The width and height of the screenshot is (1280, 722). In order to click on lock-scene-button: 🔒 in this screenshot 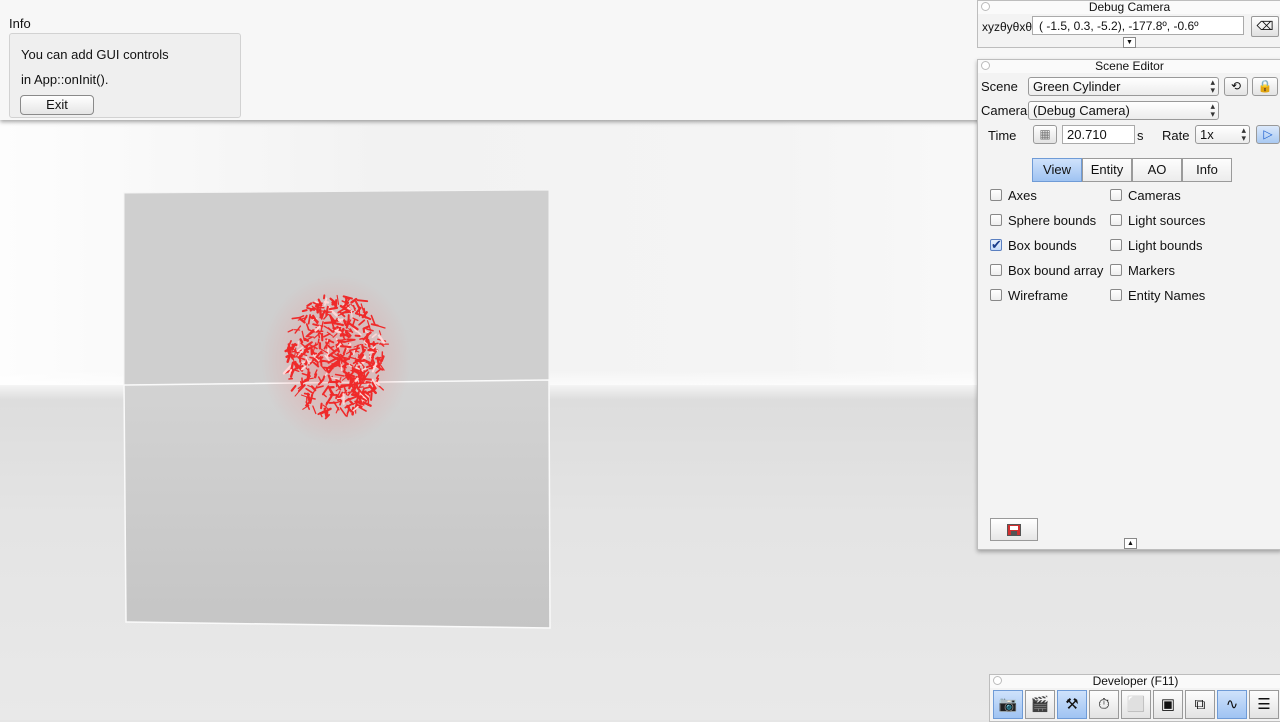, I will do `click(1265, 86)`.